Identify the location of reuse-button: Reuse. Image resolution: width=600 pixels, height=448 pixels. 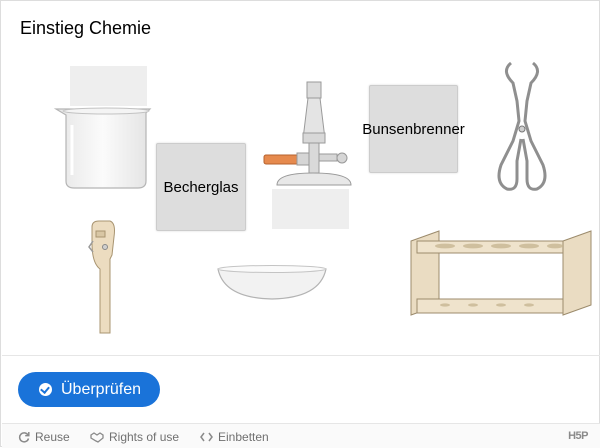
(44, 437).